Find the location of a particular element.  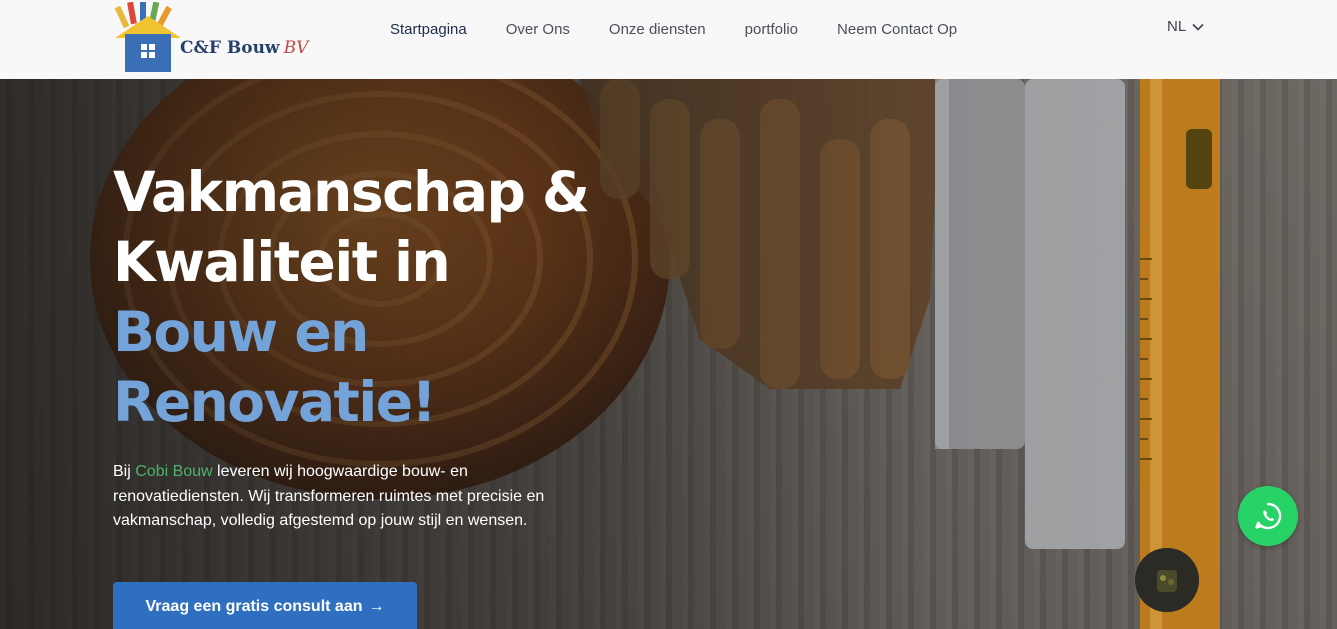

whatsapp-button is located at coordinates (1268, 516).